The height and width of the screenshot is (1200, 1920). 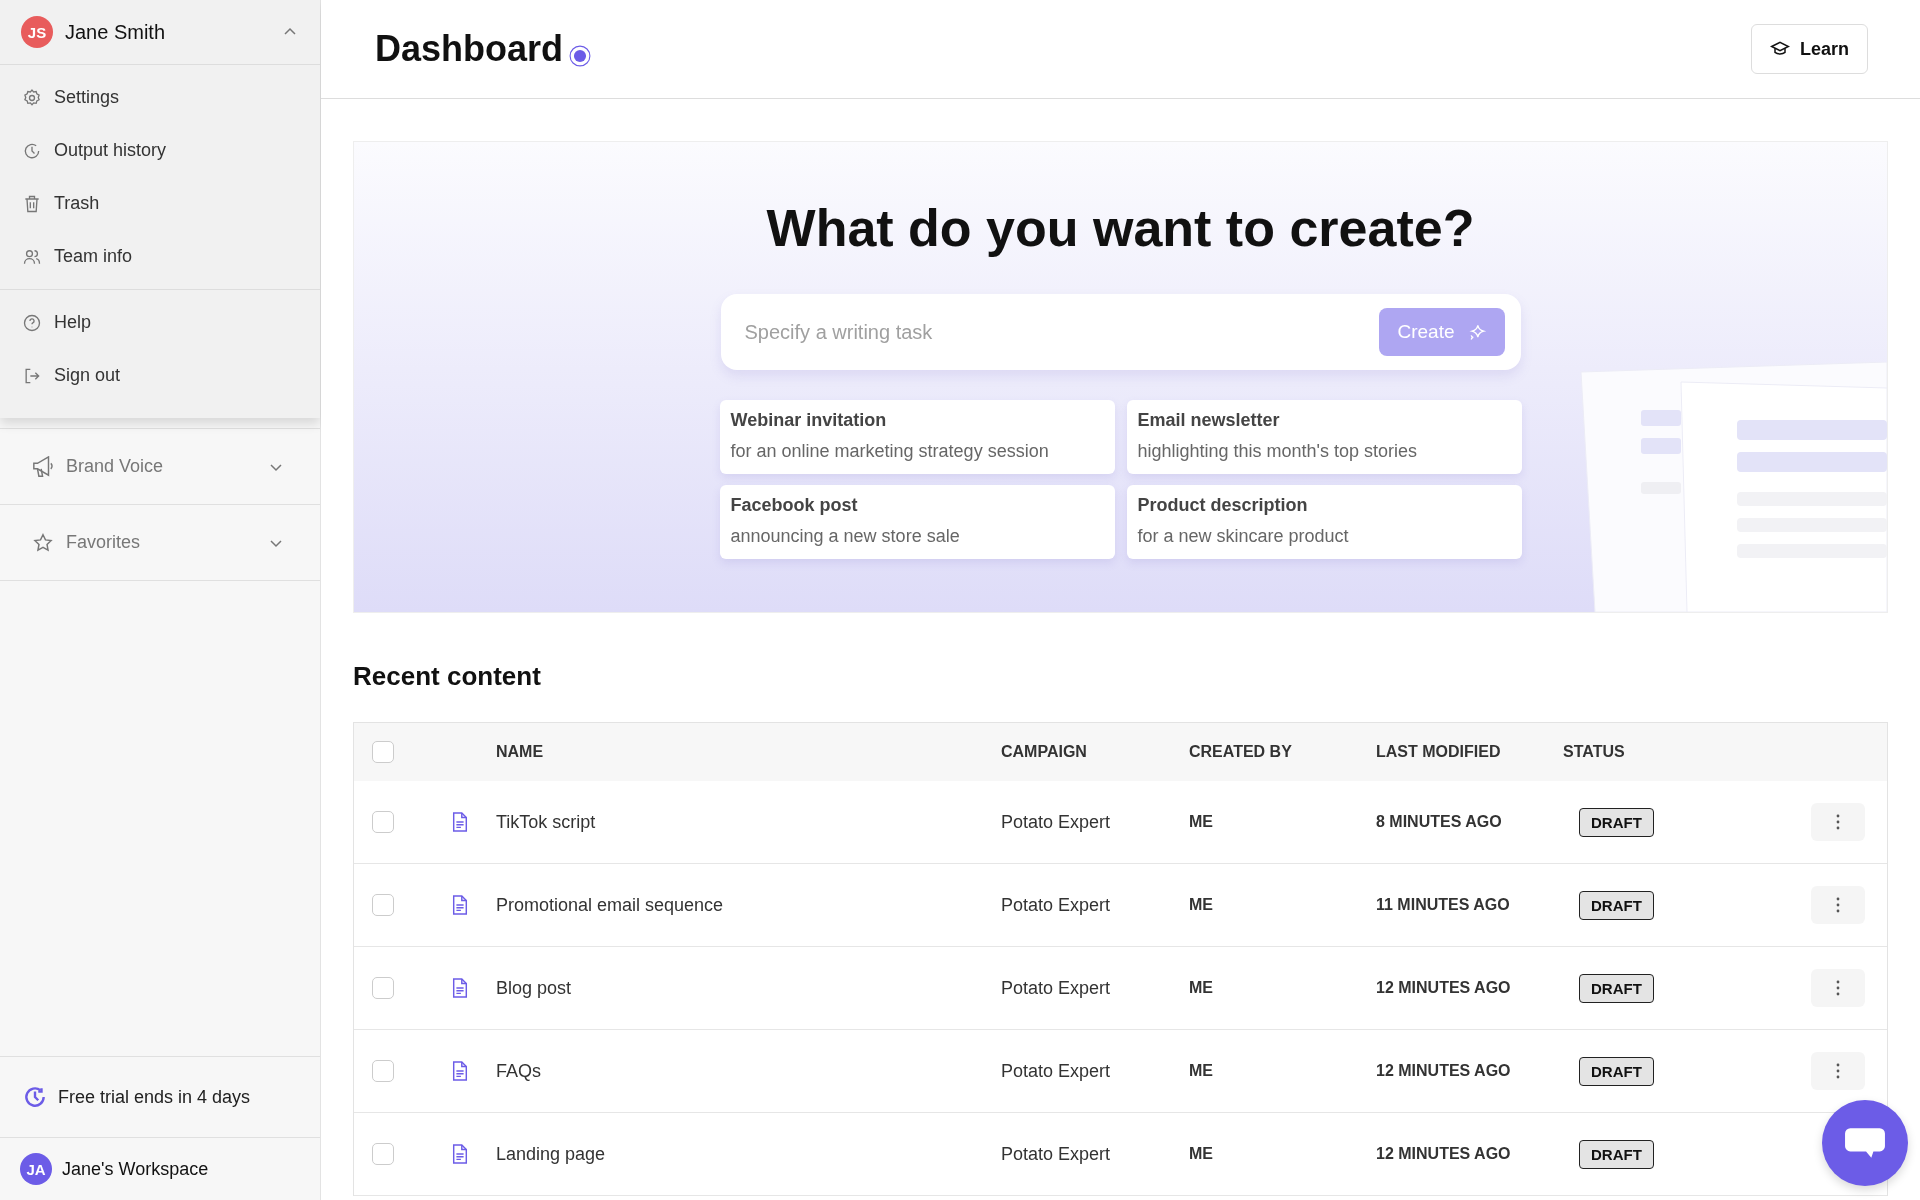 What do you see at coordinates (794, 505) in the screenshot?
I see `suggestion-title: Facebook post` at bounding box center [794, 505].